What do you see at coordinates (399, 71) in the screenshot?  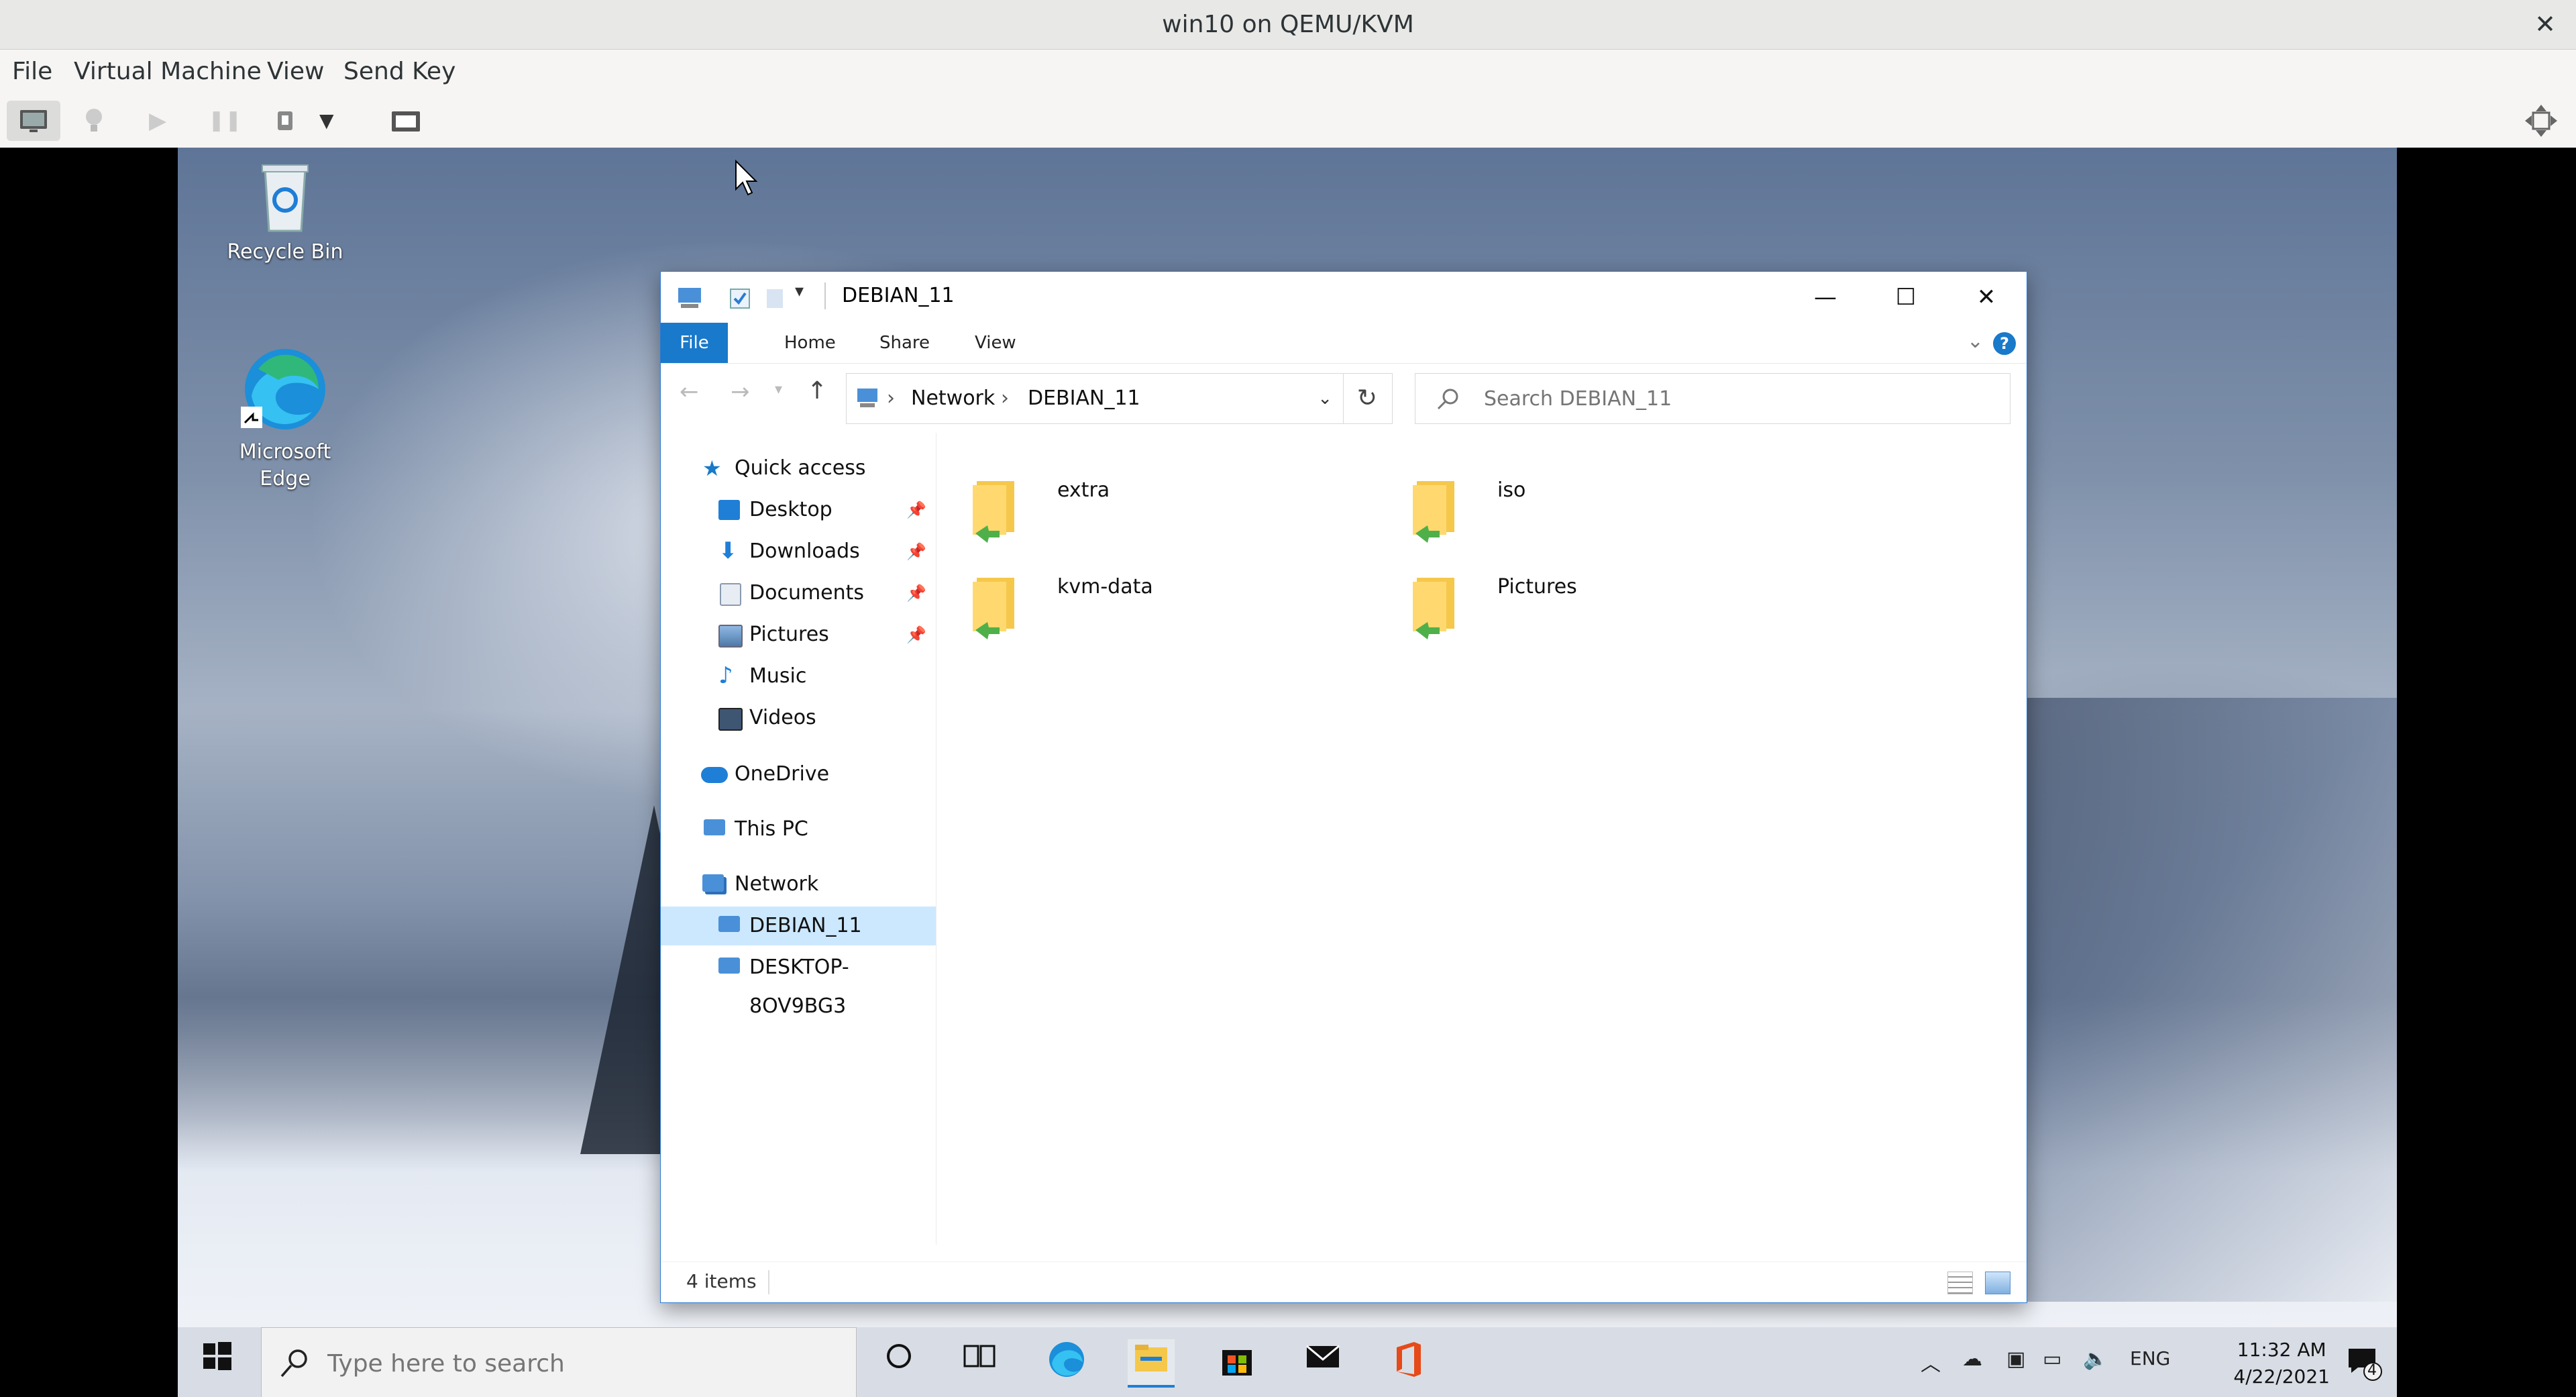 I see `menu-send-key: Send Key` at bounding box center [399, 71].